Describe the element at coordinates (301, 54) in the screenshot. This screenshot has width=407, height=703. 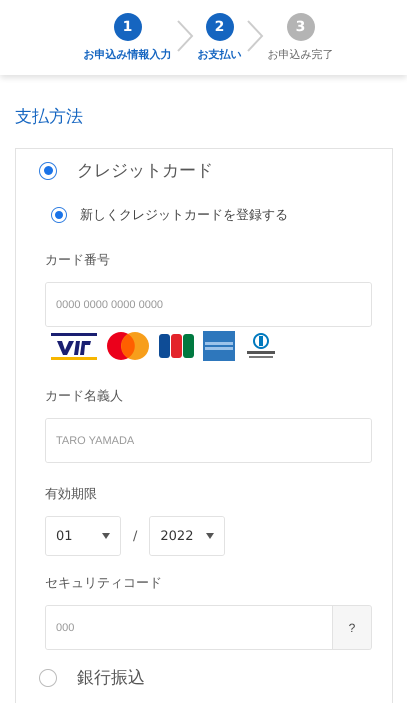
I see `step-label: お申込み完了` at that location.